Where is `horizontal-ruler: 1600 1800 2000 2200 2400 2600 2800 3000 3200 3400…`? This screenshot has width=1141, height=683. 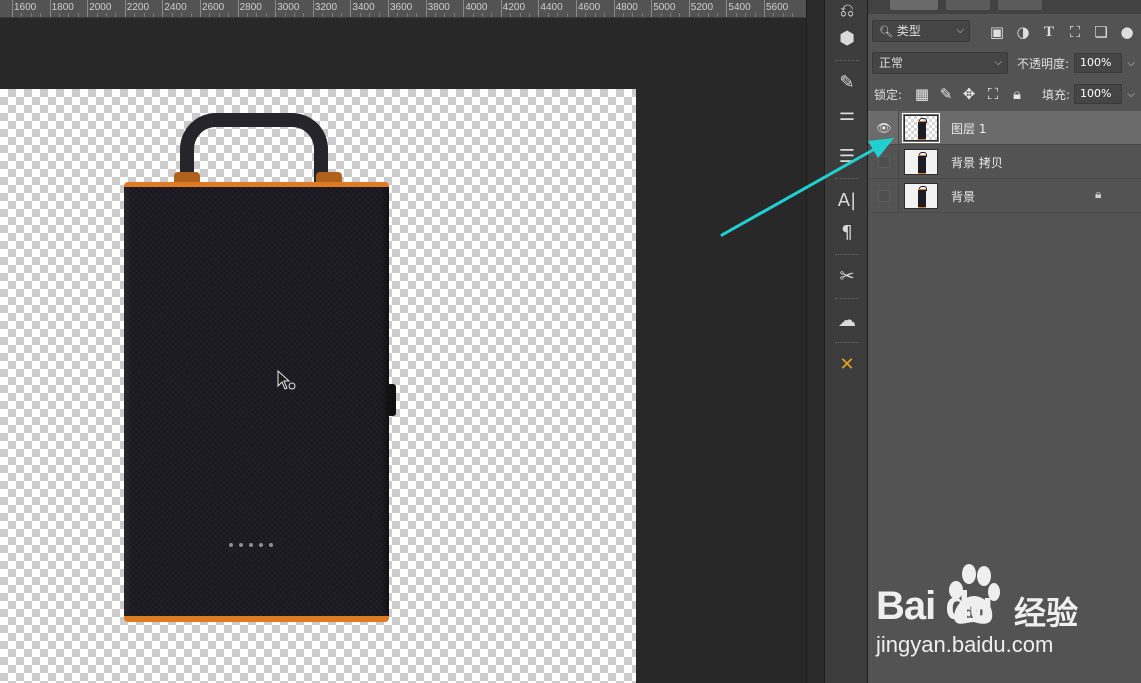
horizontal-ruler: 1600 1800 2000 2200 2400 2600 2800 3000 3200 3400… is located at coordinates (403, 9).